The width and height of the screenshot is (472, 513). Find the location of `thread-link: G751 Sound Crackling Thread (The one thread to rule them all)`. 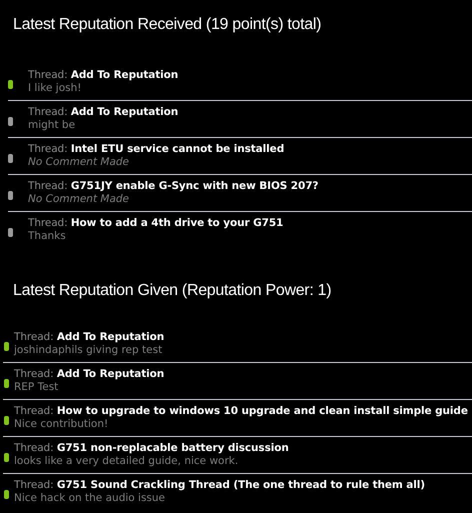

thread-link: G751 Sound Crackling Thread (The one thread to rule them all) is located at coordinates (240, 485).